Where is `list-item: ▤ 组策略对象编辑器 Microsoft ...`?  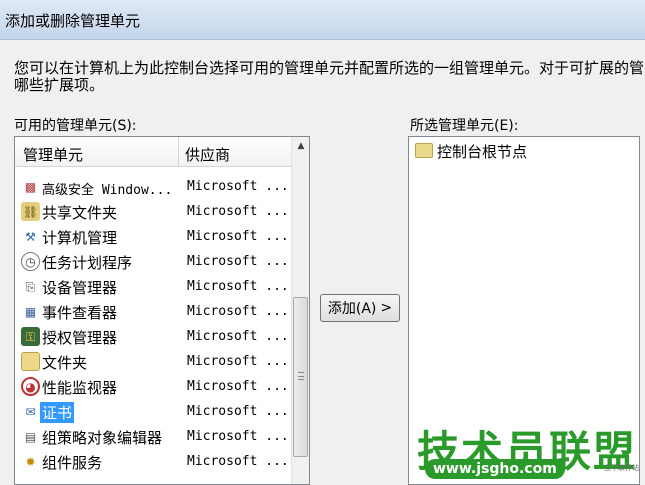
list-item: ▤ 组策略对象编辑器 Microsoft ... is located at coordinates (153, 436).